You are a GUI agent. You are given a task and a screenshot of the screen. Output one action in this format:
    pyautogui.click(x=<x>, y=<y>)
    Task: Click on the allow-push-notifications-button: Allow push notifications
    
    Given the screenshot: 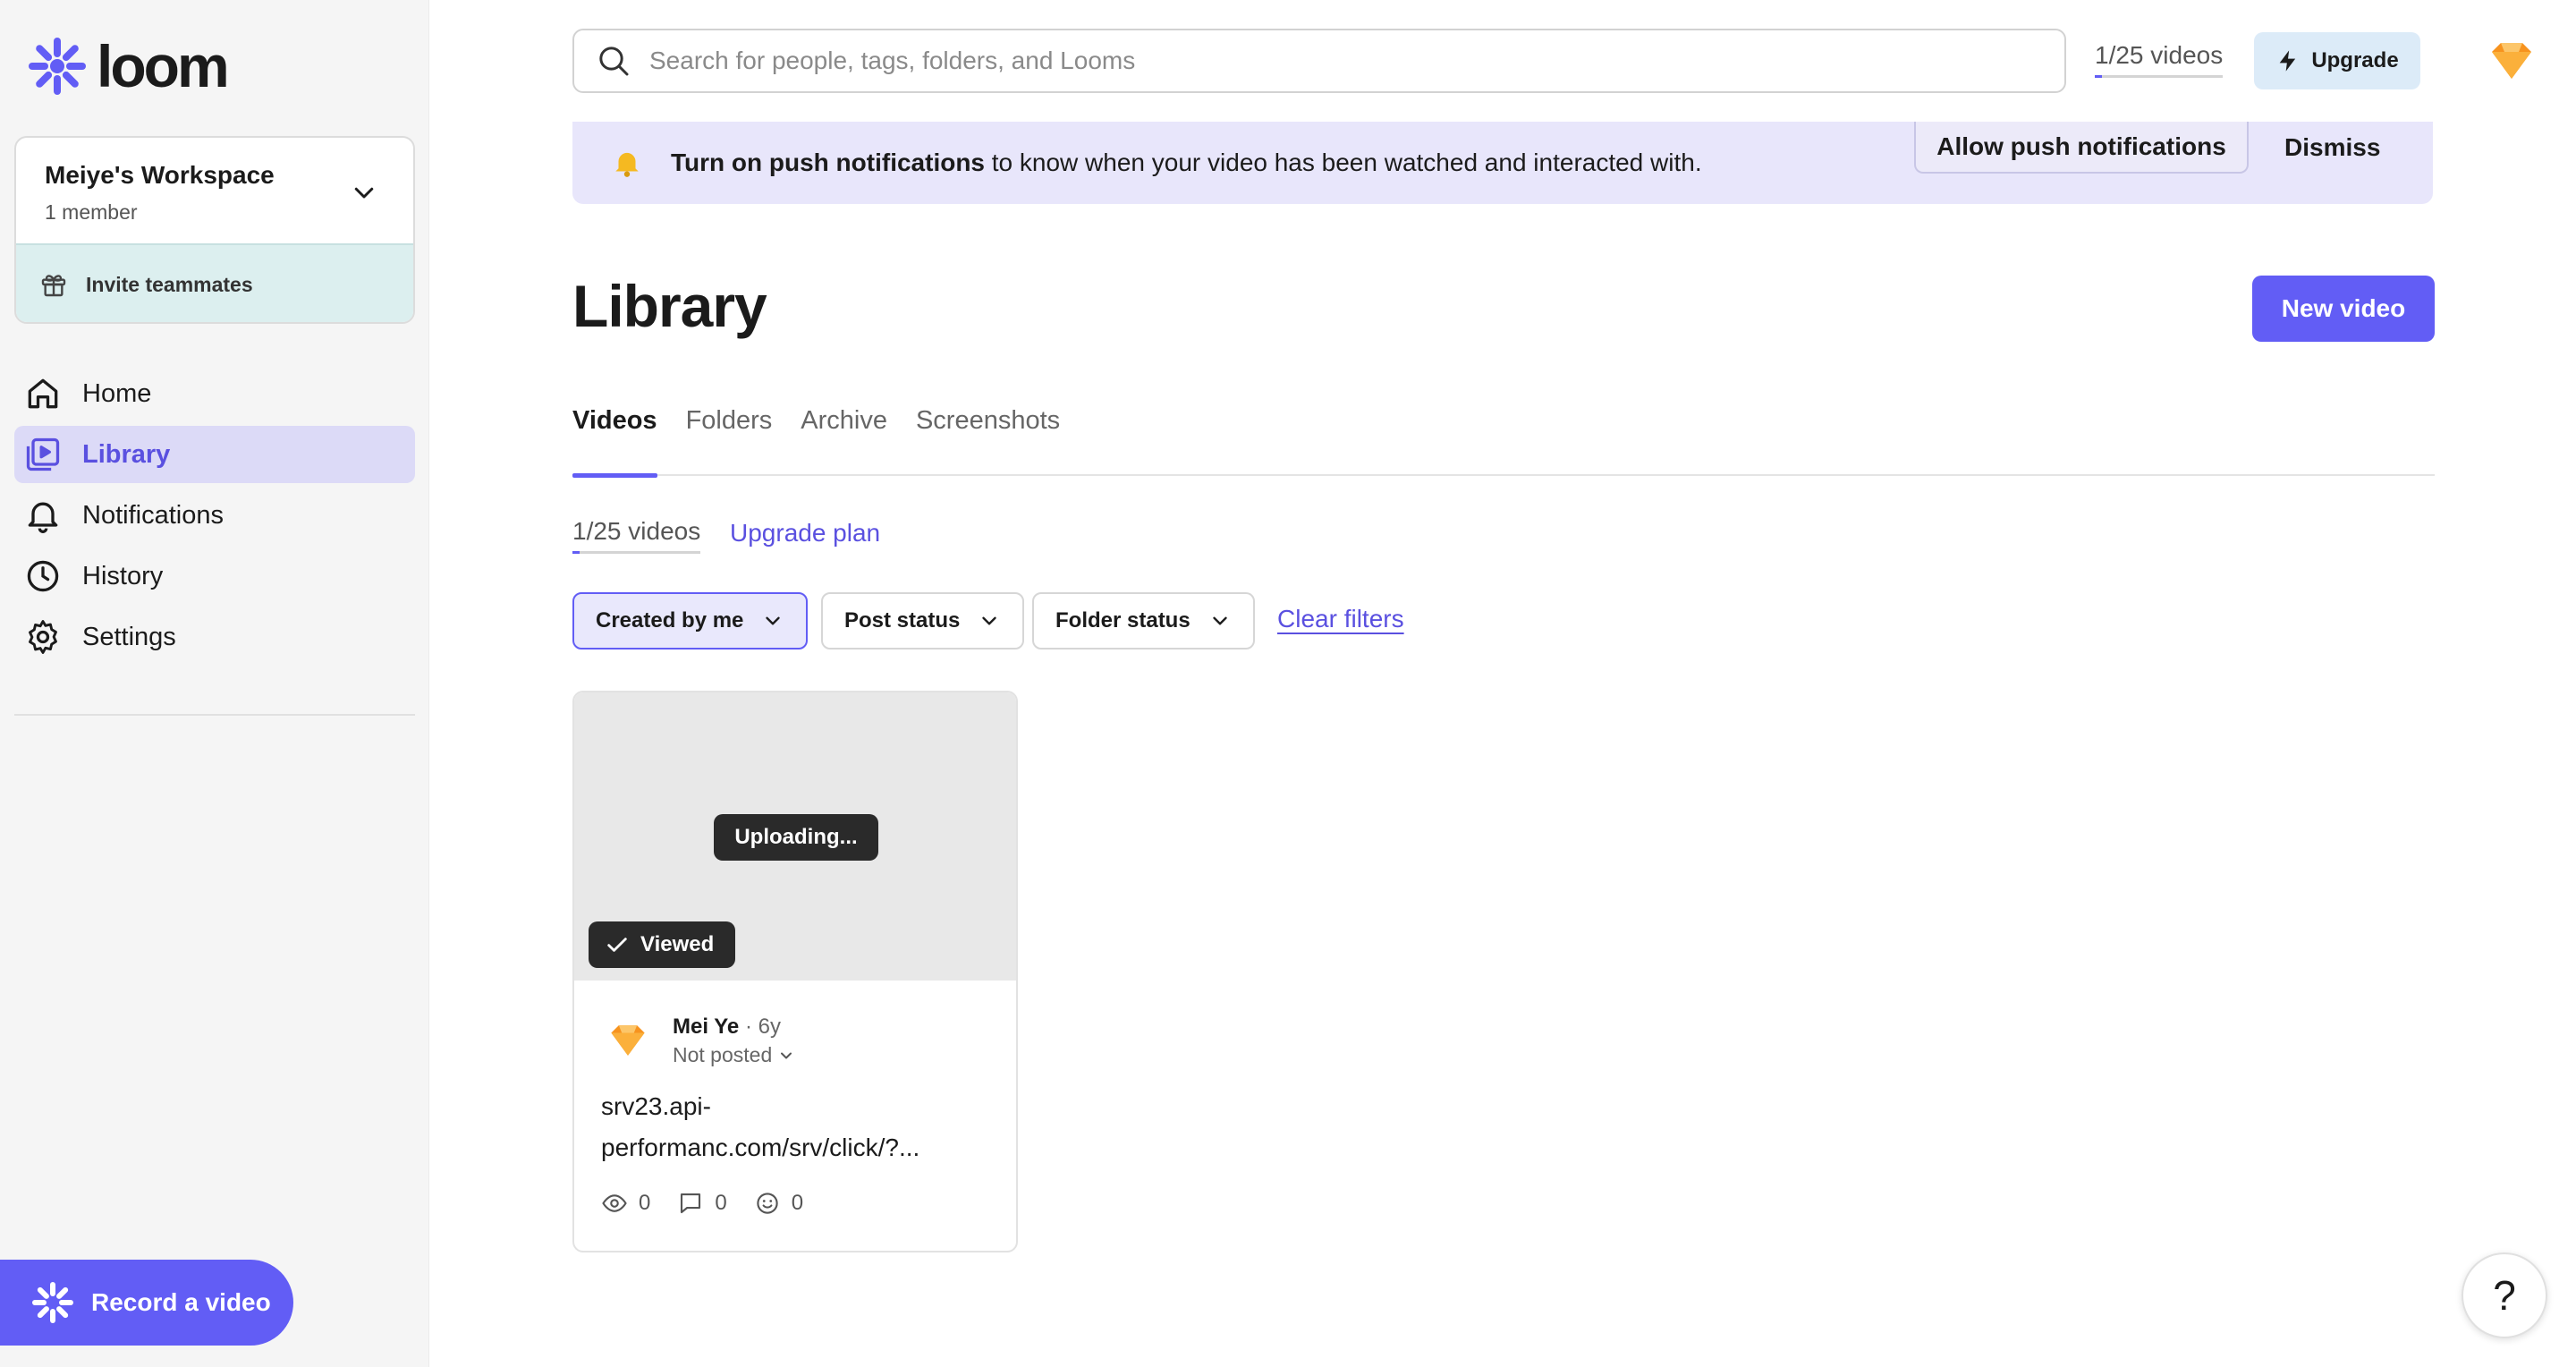 What is the action you would take?
    pyautogui.click(x=2081, y=148)
    